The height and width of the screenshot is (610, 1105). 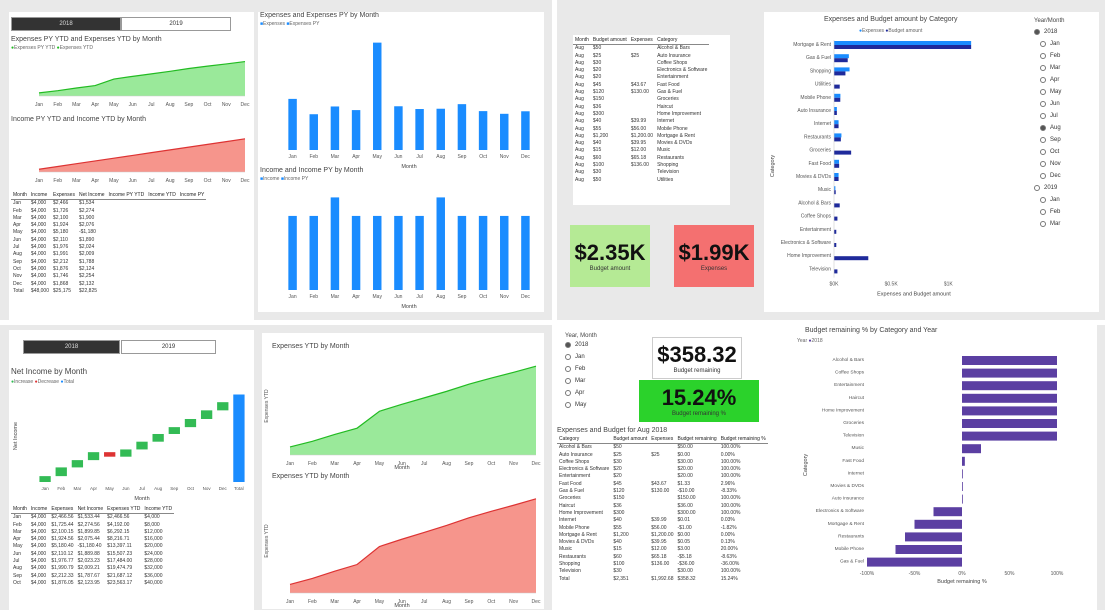 I want to click on slicer-item: Nov, so click(x=1064, y=164).